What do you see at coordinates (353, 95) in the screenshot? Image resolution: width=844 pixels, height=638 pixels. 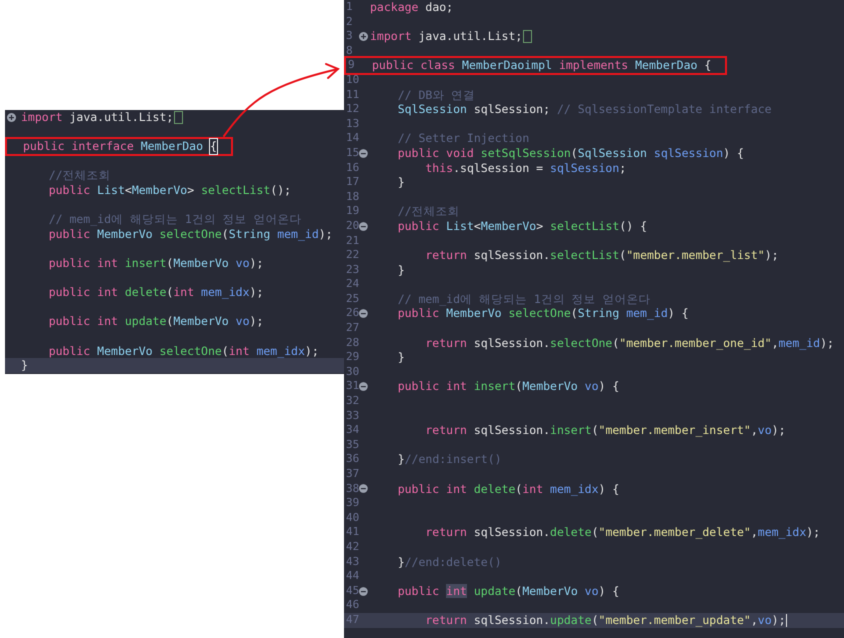 I see `line-number: 11` at bounding box center [353, 95].